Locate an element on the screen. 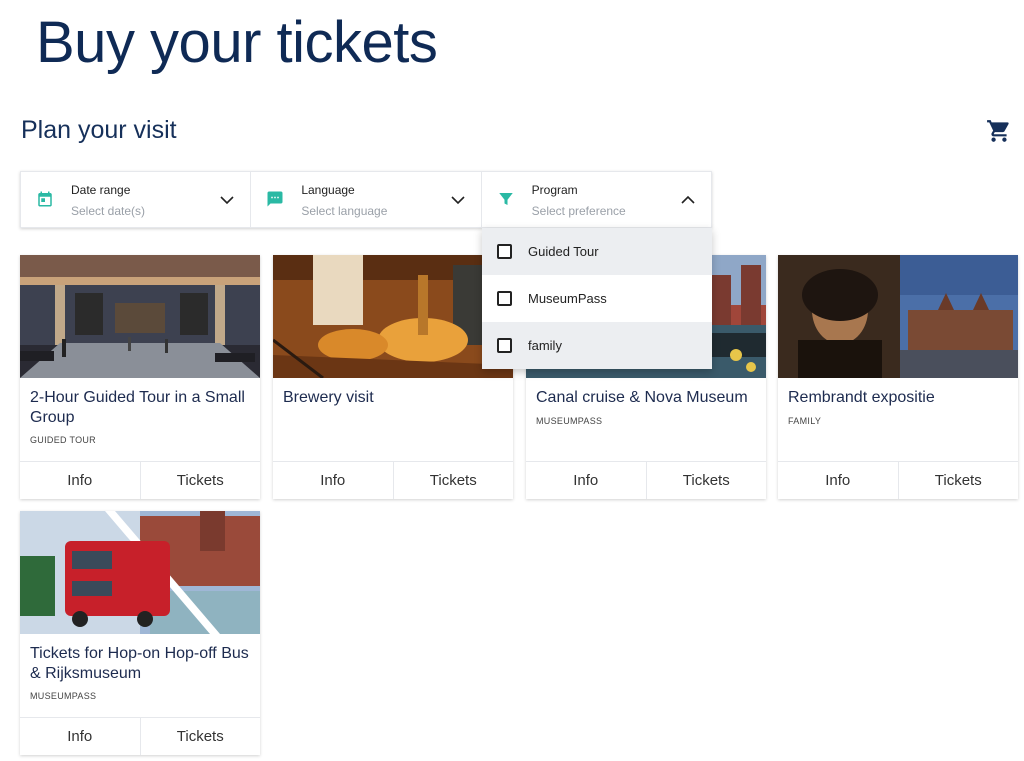 Image resolution: width=1024 pixels, height=761 pixels. calendar-icon is located at coordinates (45, 199).